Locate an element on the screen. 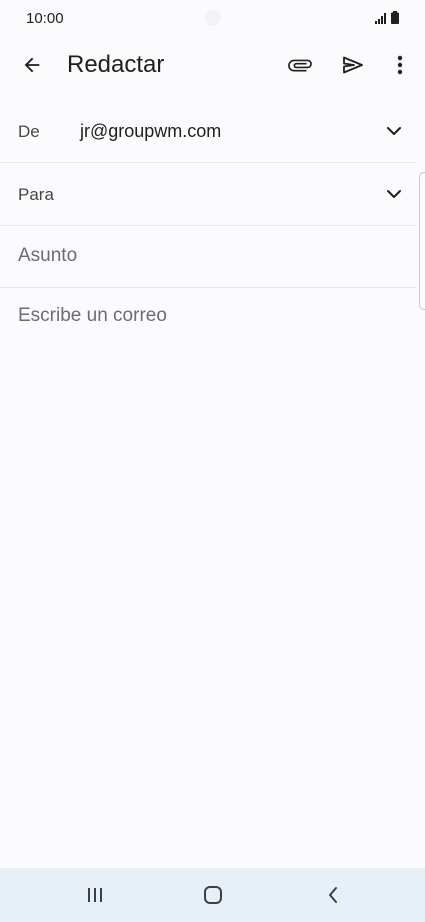  subject-placeholder: Asunto is located at coordinates (47, 256).